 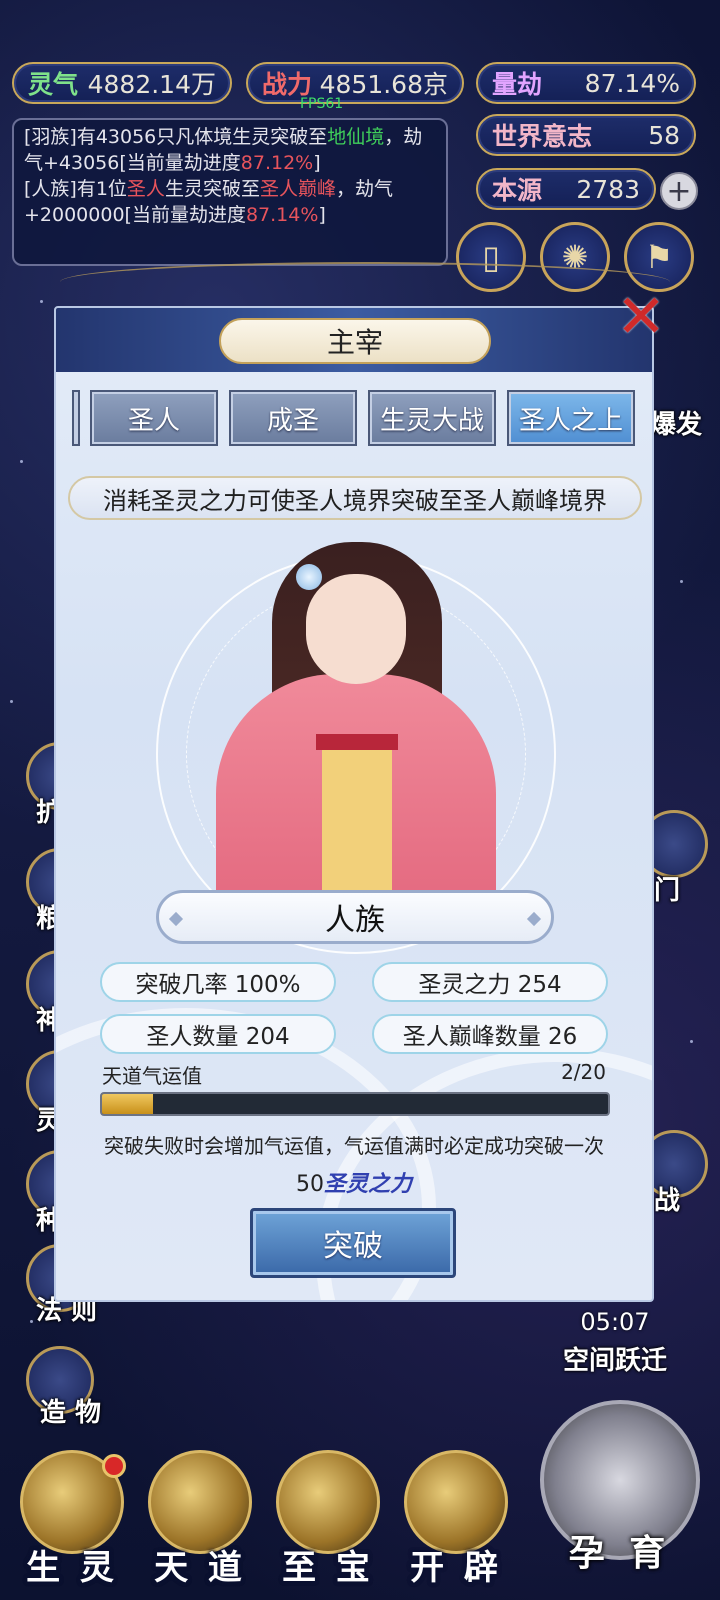 What do you see at coordinates (517, 190) in the screenshot?
I see `benyuan-label: 本源` at bounding box center [517, 190].